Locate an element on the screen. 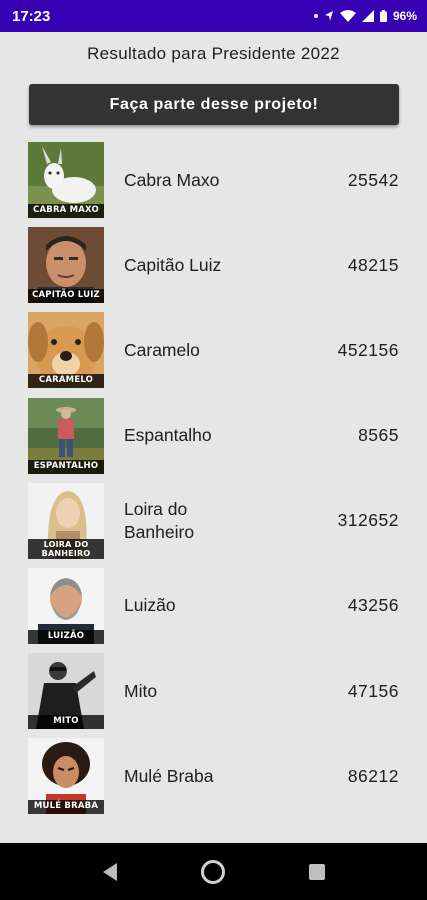 This screenshot has height=900, width=427. battery-icon is located at coordinates (383, 16).